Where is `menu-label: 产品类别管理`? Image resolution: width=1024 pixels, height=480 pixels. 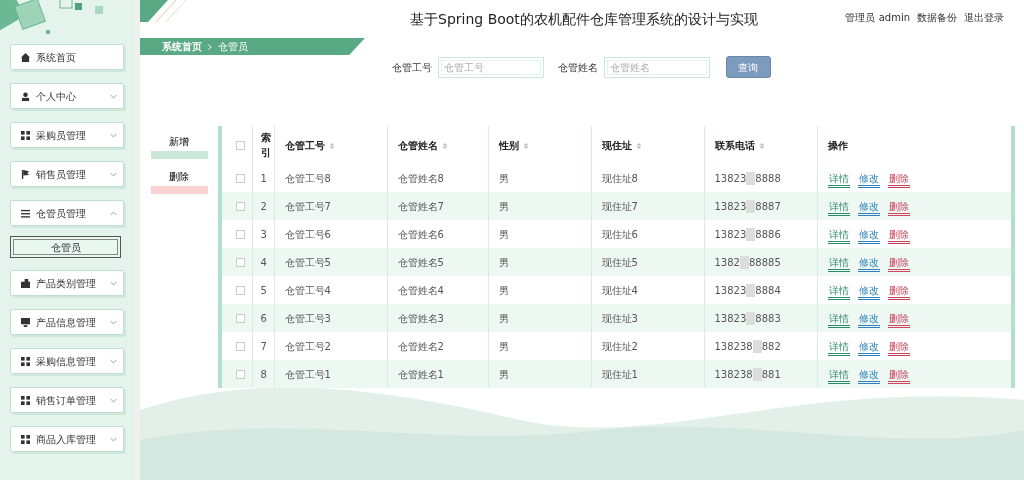 menu-label: 产品类别管理 is located at coordinates (66, 283).